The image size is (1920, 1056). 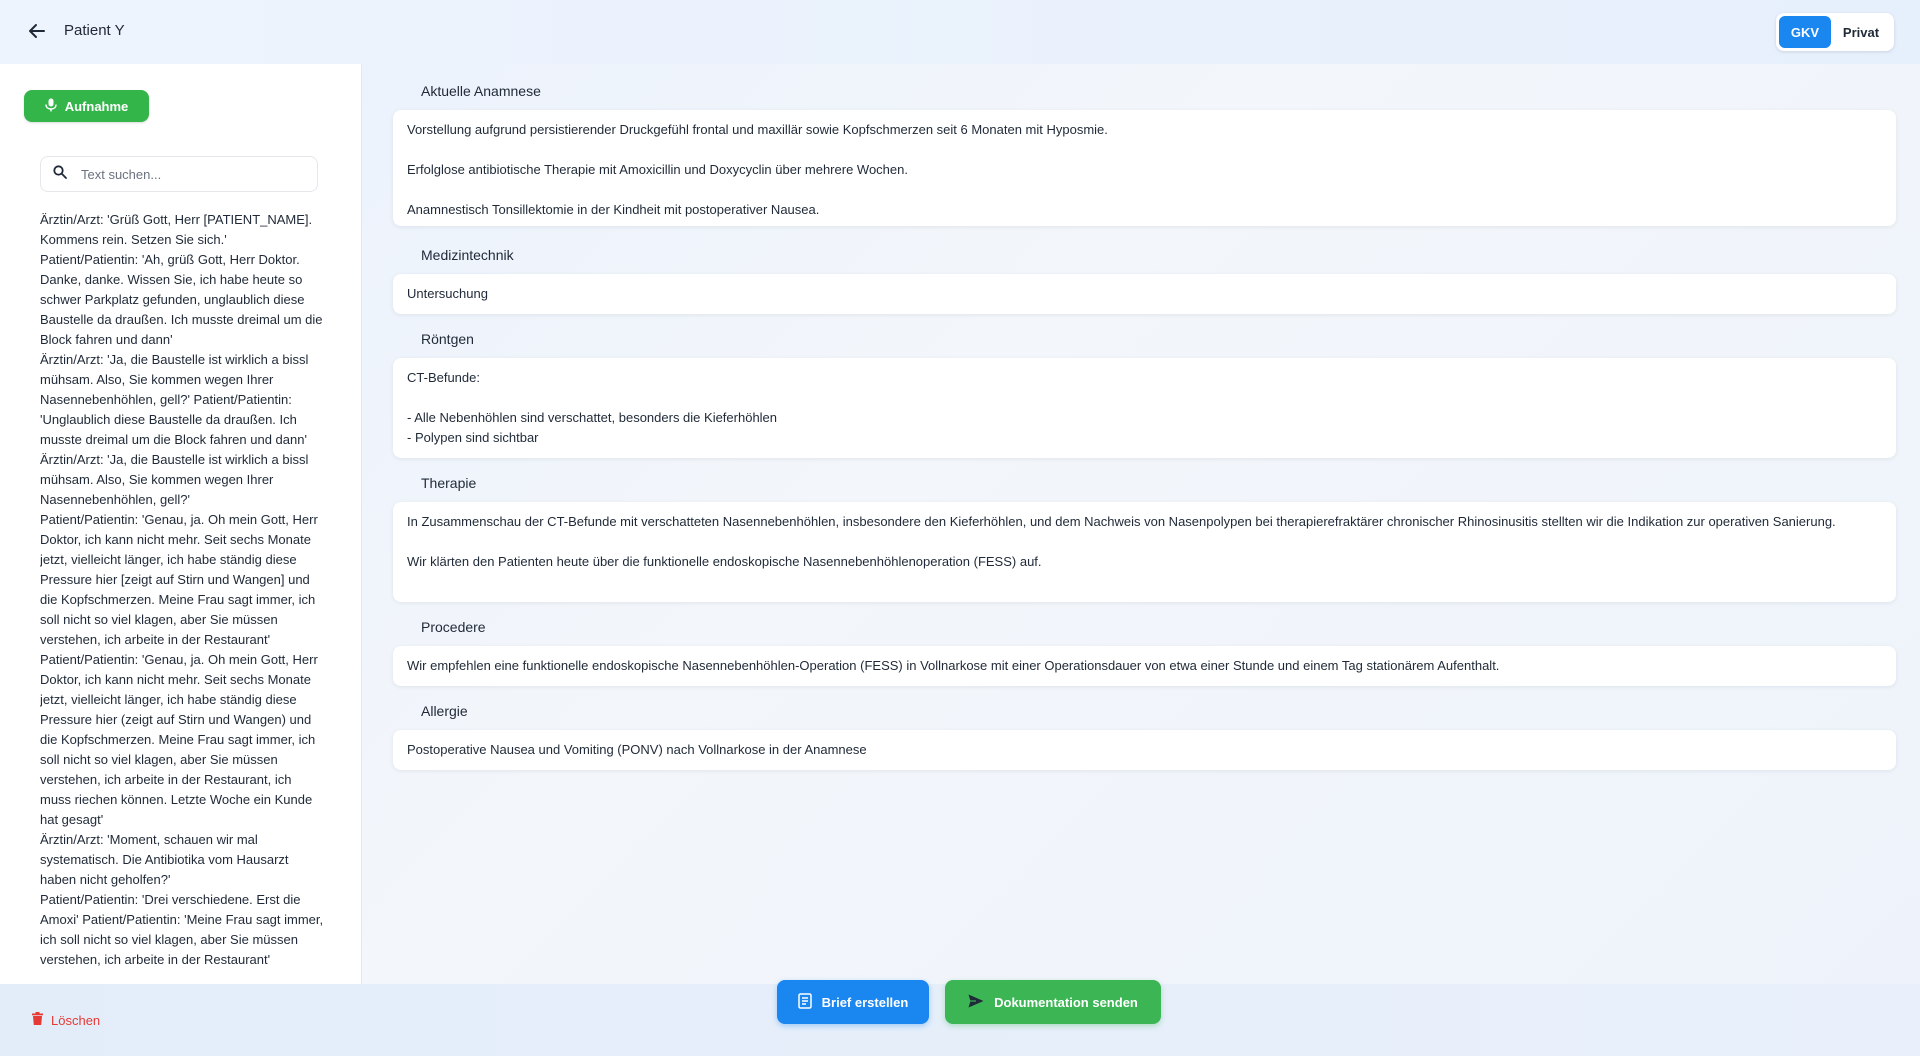 What do you see at coordinates (447, 339) in the screenshot?
I see `section-title-roentgen: Röntgen` at bounding box center [447, 339].